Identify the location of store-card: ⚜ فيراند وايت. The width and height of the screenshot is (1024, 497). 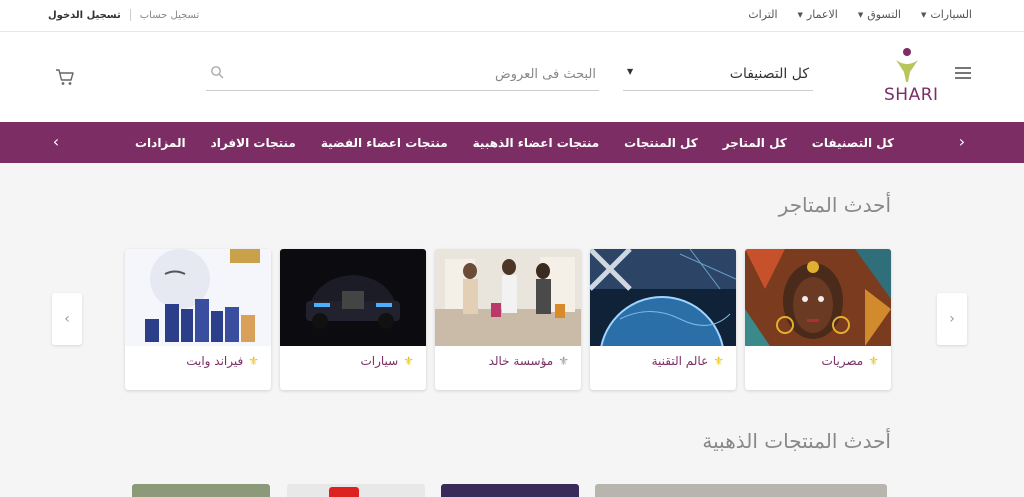
(198, 319).